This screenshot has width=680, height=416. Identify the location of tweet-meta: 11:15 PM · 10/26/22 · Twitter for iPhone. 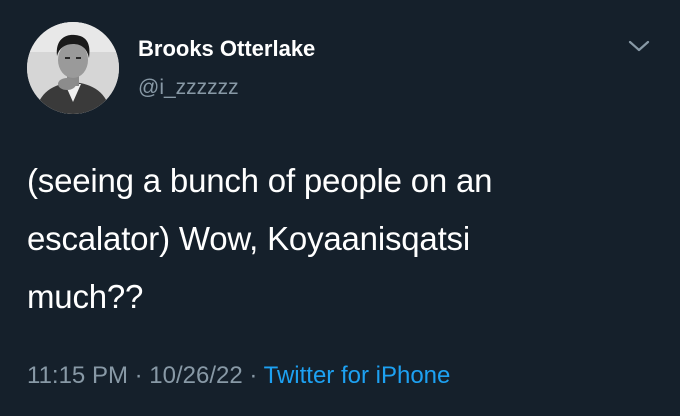
(238, 376).